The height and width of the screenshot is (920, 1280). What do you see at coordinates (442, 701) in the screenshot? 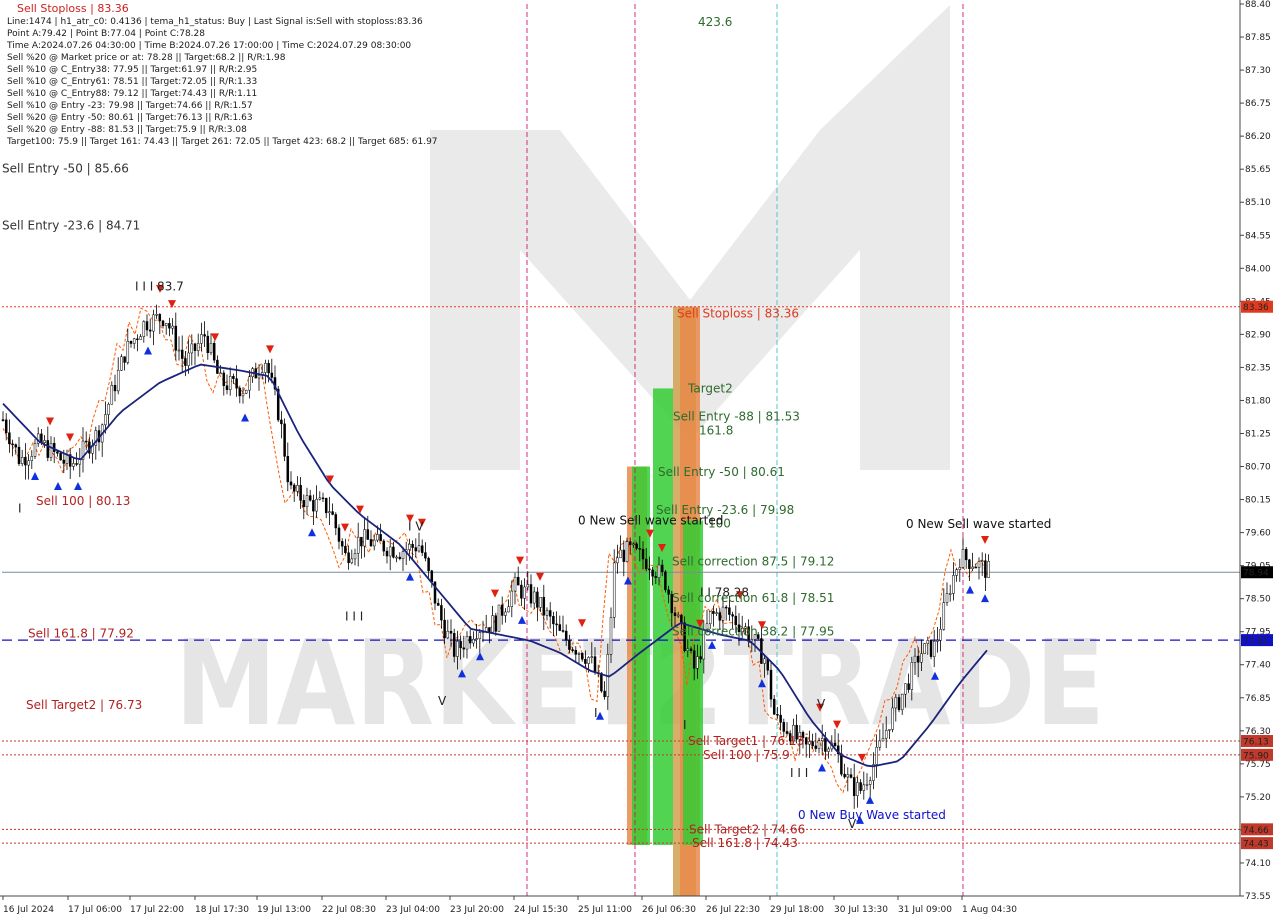
I see `chart-annotation: V` at bounding box center [442, 701].